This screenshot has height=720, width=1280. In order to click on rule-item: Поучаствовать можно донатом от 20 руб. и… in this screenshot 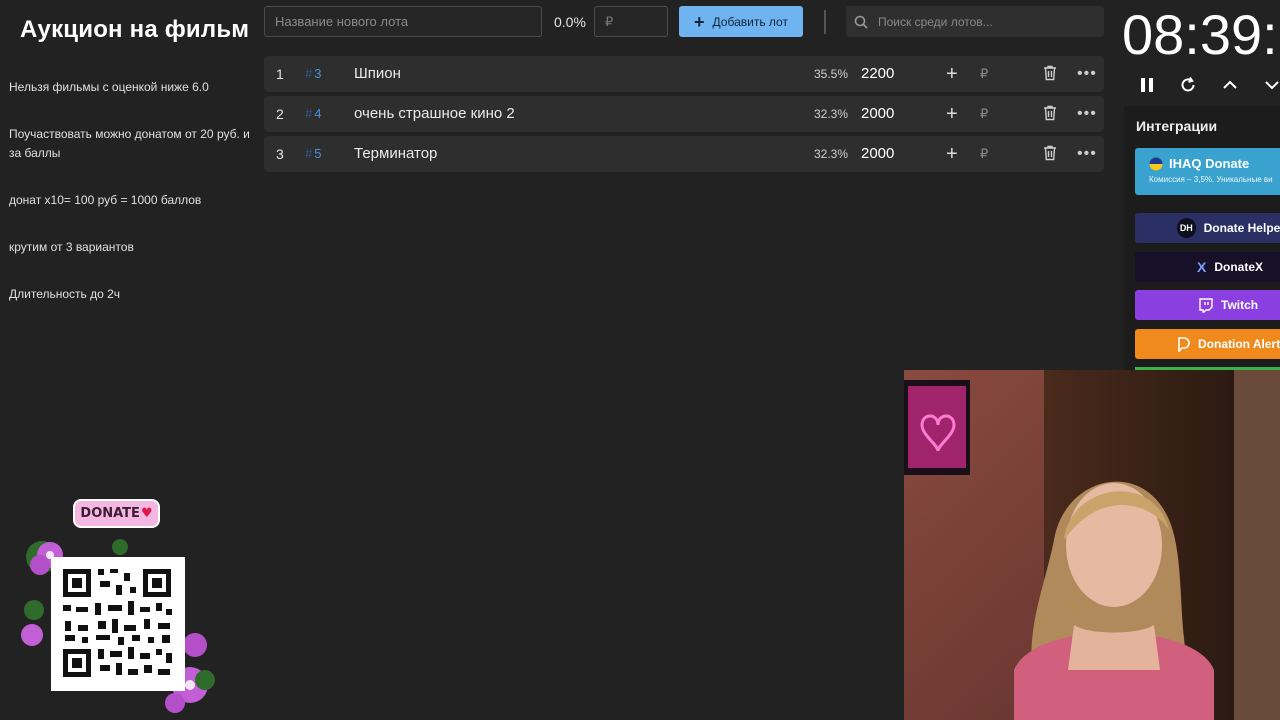, I will do `click(129, 143)`.